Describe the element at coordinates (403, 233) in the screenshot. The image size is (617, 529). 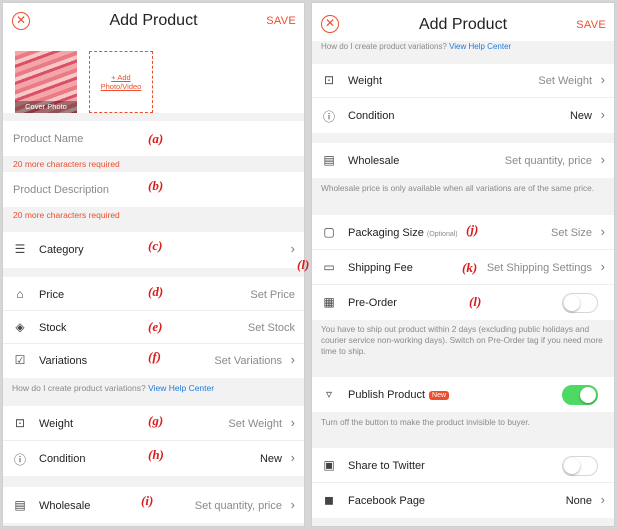
I see `packaging-size-label: Packaging Size (Optional)` at that location.